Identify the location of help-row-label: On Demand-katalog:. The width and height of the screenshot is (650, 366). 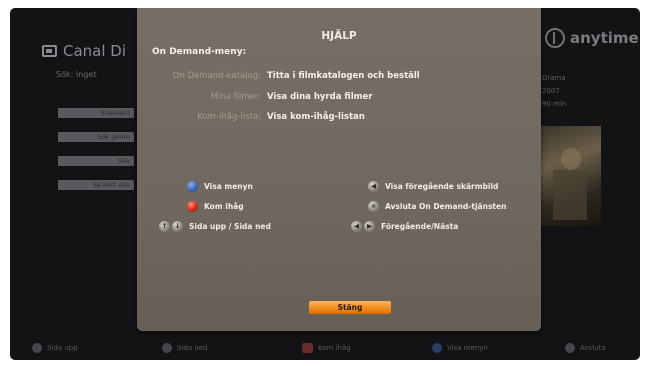
(216, 76).